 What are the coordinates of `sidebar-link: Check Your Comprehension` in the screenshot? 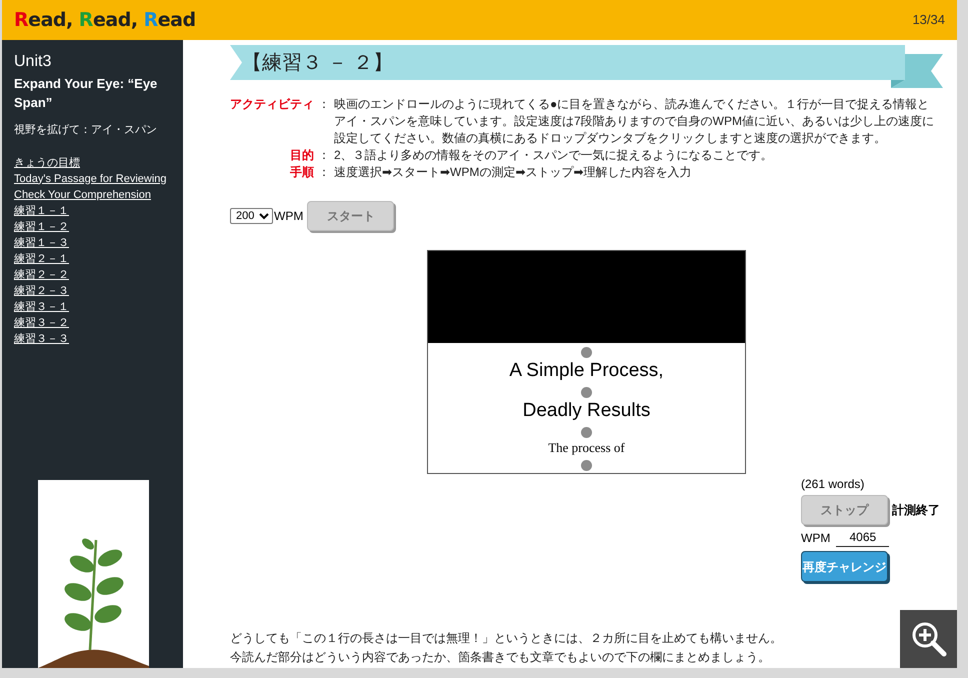 It's located at (82, 194).